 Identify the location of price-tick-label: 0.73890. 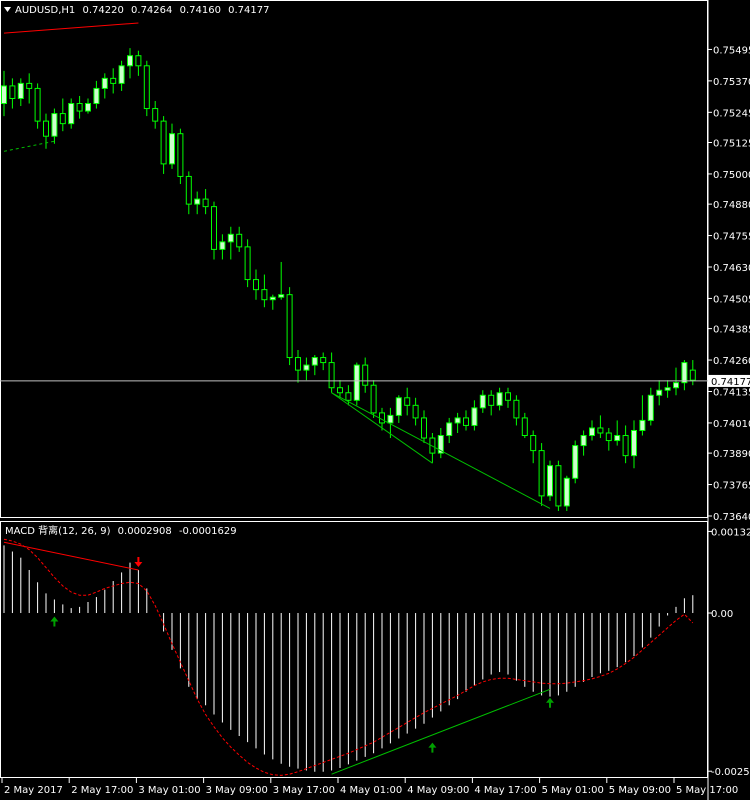
(731, 454).